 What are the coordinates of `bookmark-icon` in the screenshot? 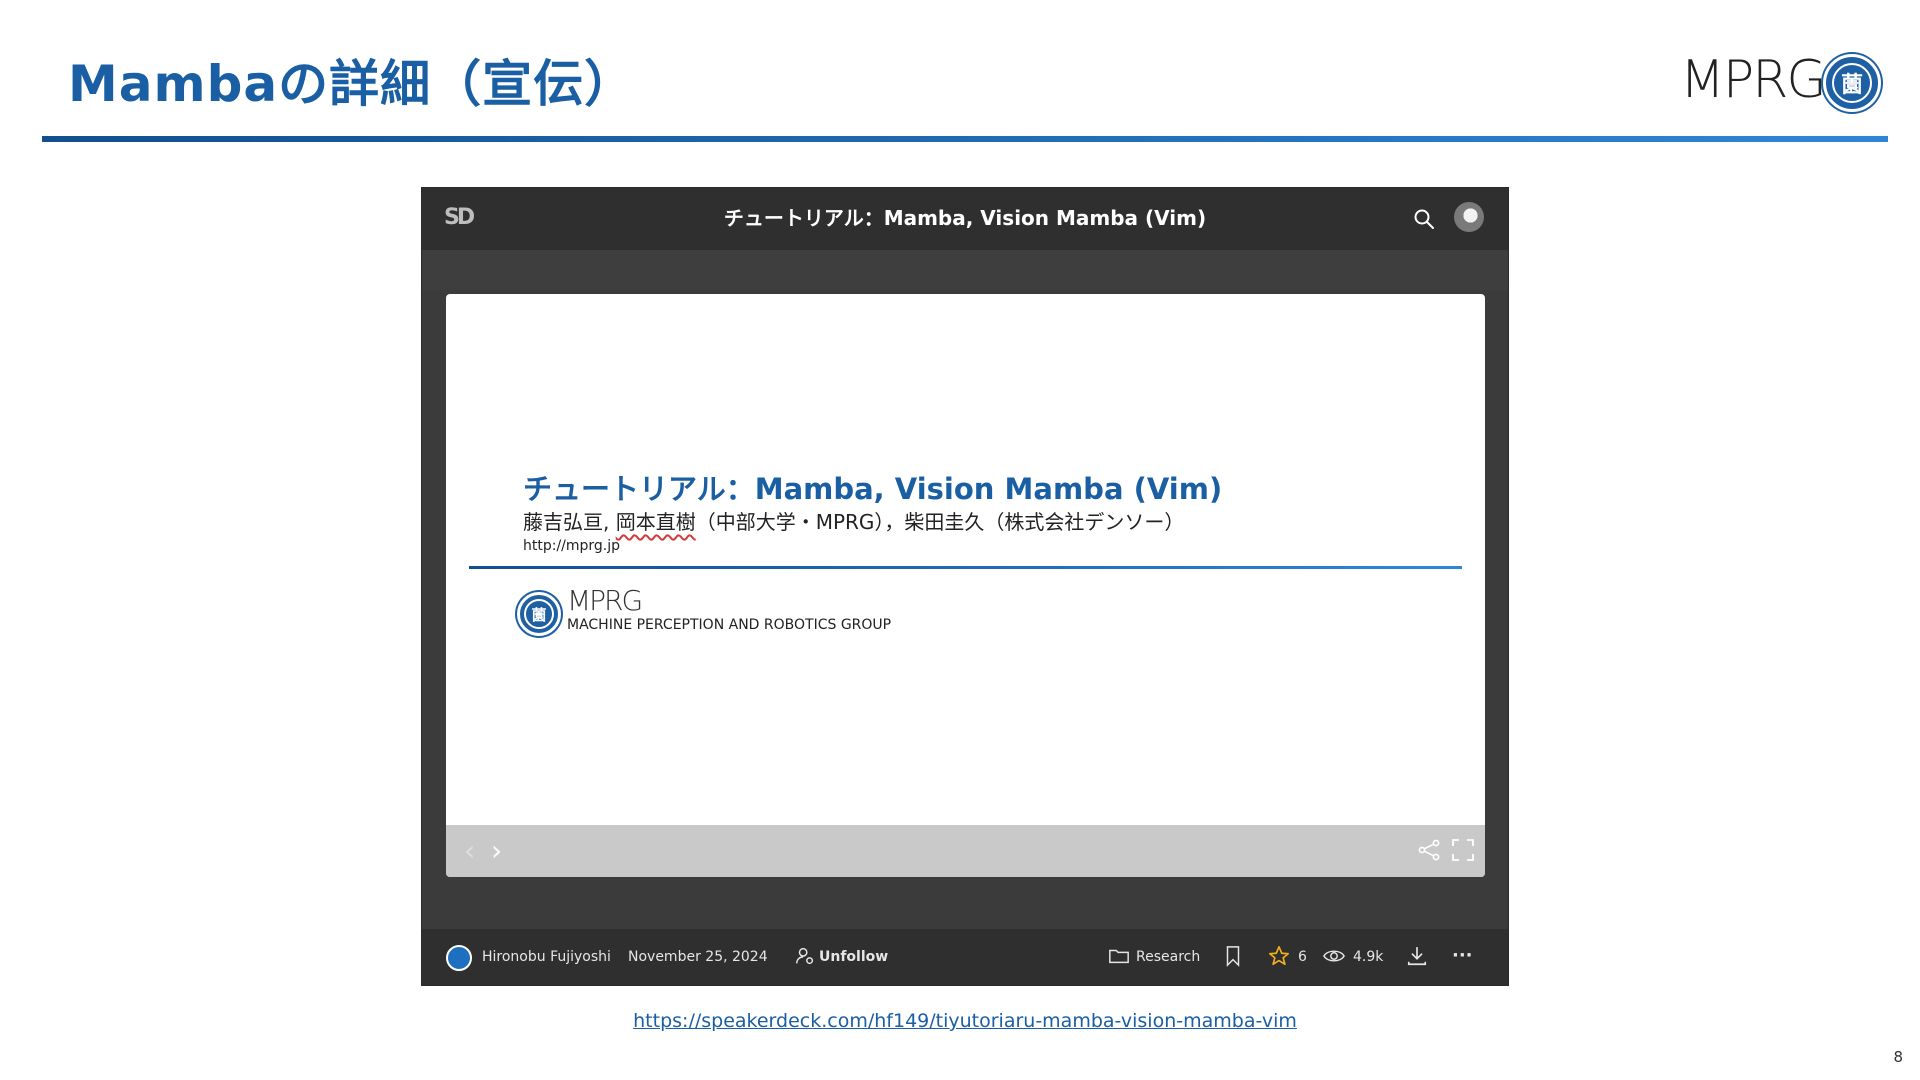 It's located at (1233, 956).